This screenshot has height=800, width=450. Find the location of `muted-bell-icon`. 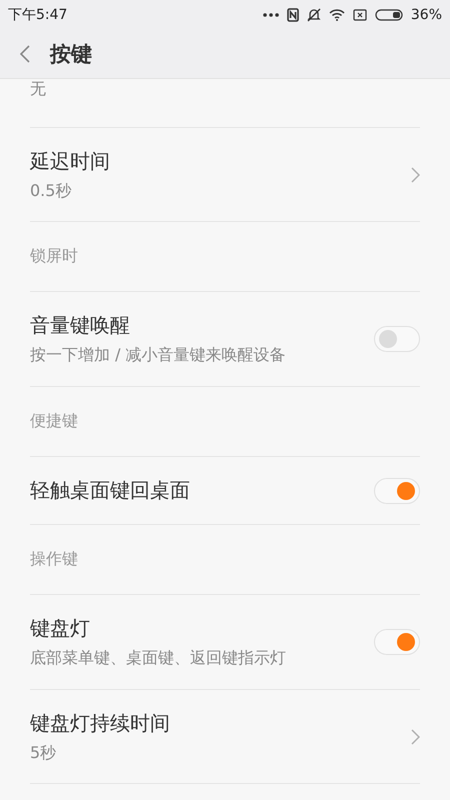

muted-bell-icon is located at coordinates (313, 15).